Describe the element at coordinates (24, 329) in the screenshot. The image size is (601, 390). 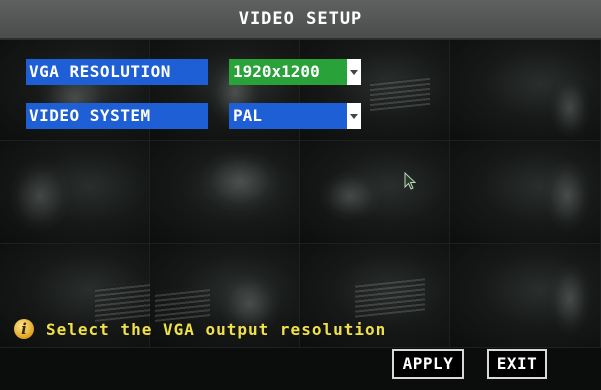
I see `info-icon: i` at that location.